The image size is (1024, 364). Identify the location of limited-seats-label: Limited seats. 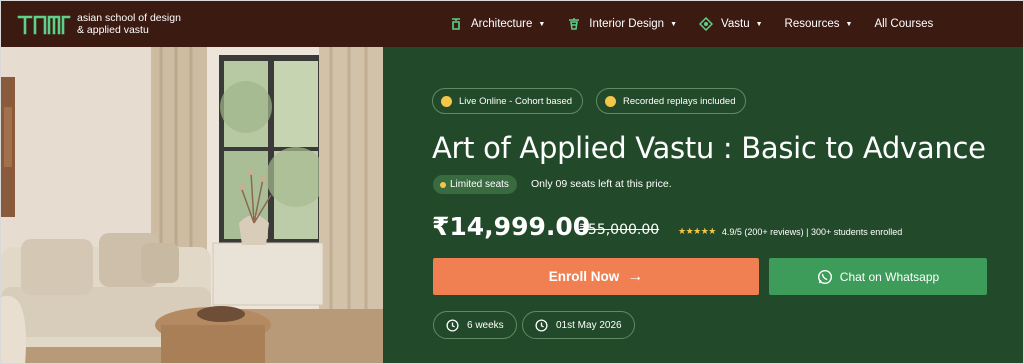
(479, 184).